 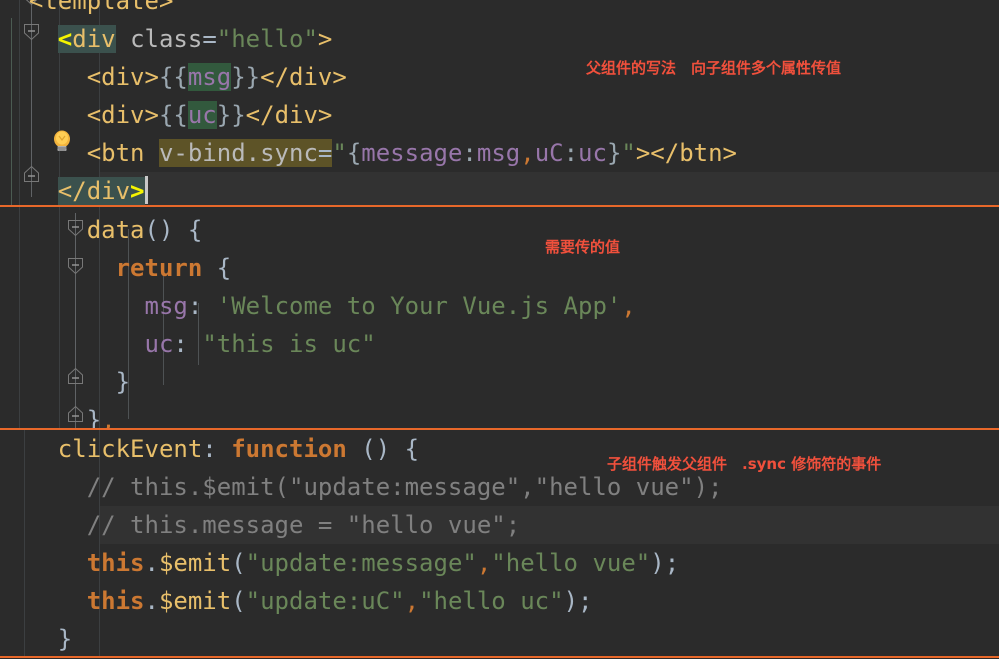 What do you see at coordinates (325, 601) in the screenshot?
I see `code-token: "update:uC"` at bounding box center [325, 601].